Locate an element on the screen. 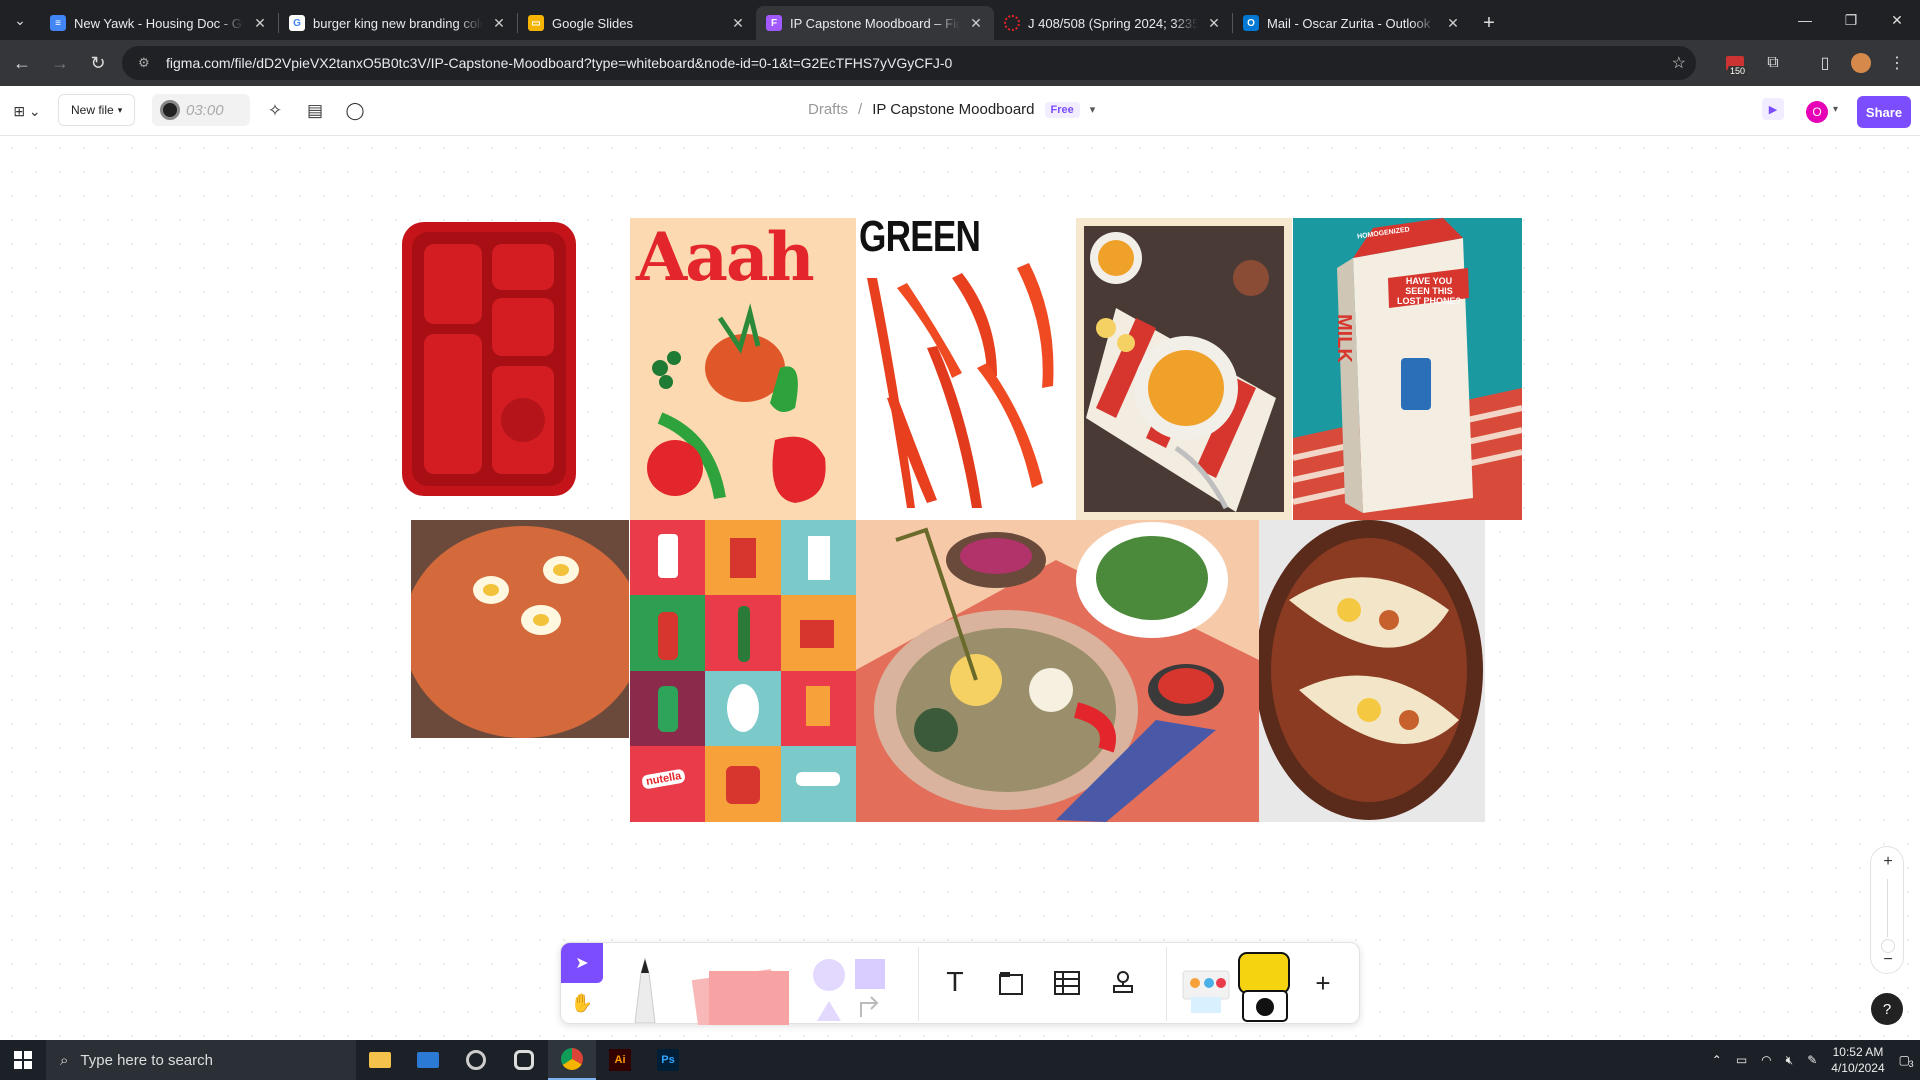 This screenshot has width=1920, height=1080. volume-muted-icon: 🔇︎ is located at coordinates (1790, 1060).